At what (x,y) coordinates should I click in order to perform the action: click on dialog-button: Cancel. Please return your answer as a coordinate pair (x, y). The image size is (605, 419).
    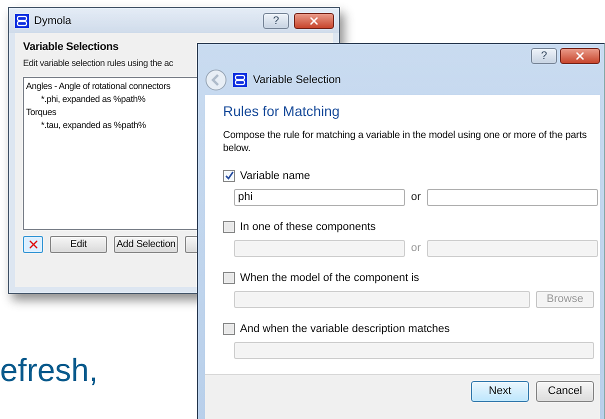
    Looking at the image, I should click on (565, 391).